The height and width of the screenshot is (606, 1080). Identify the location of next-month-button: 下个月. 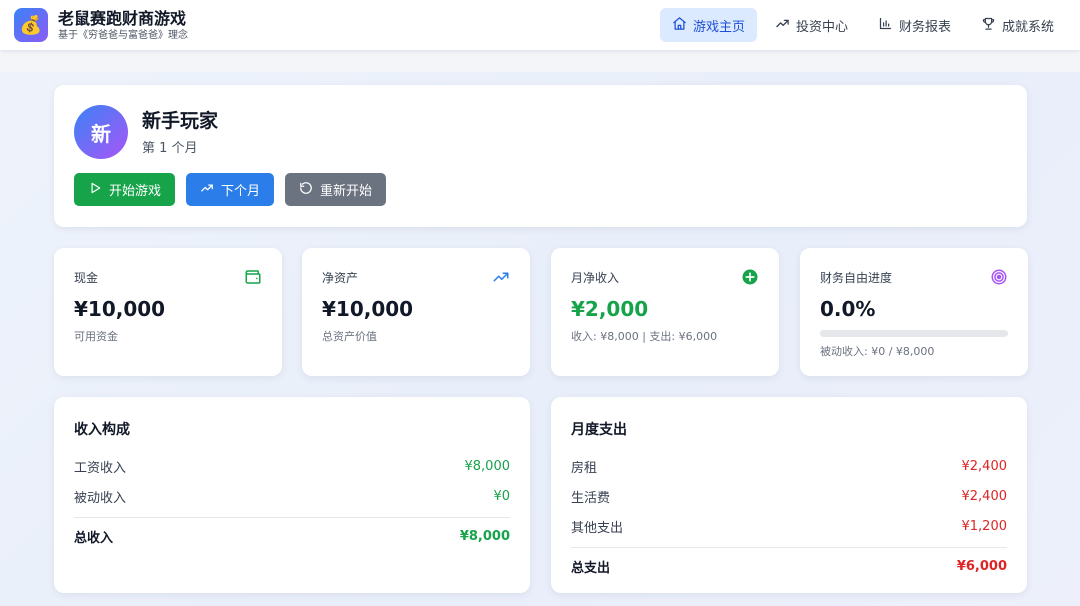
(230, 189).